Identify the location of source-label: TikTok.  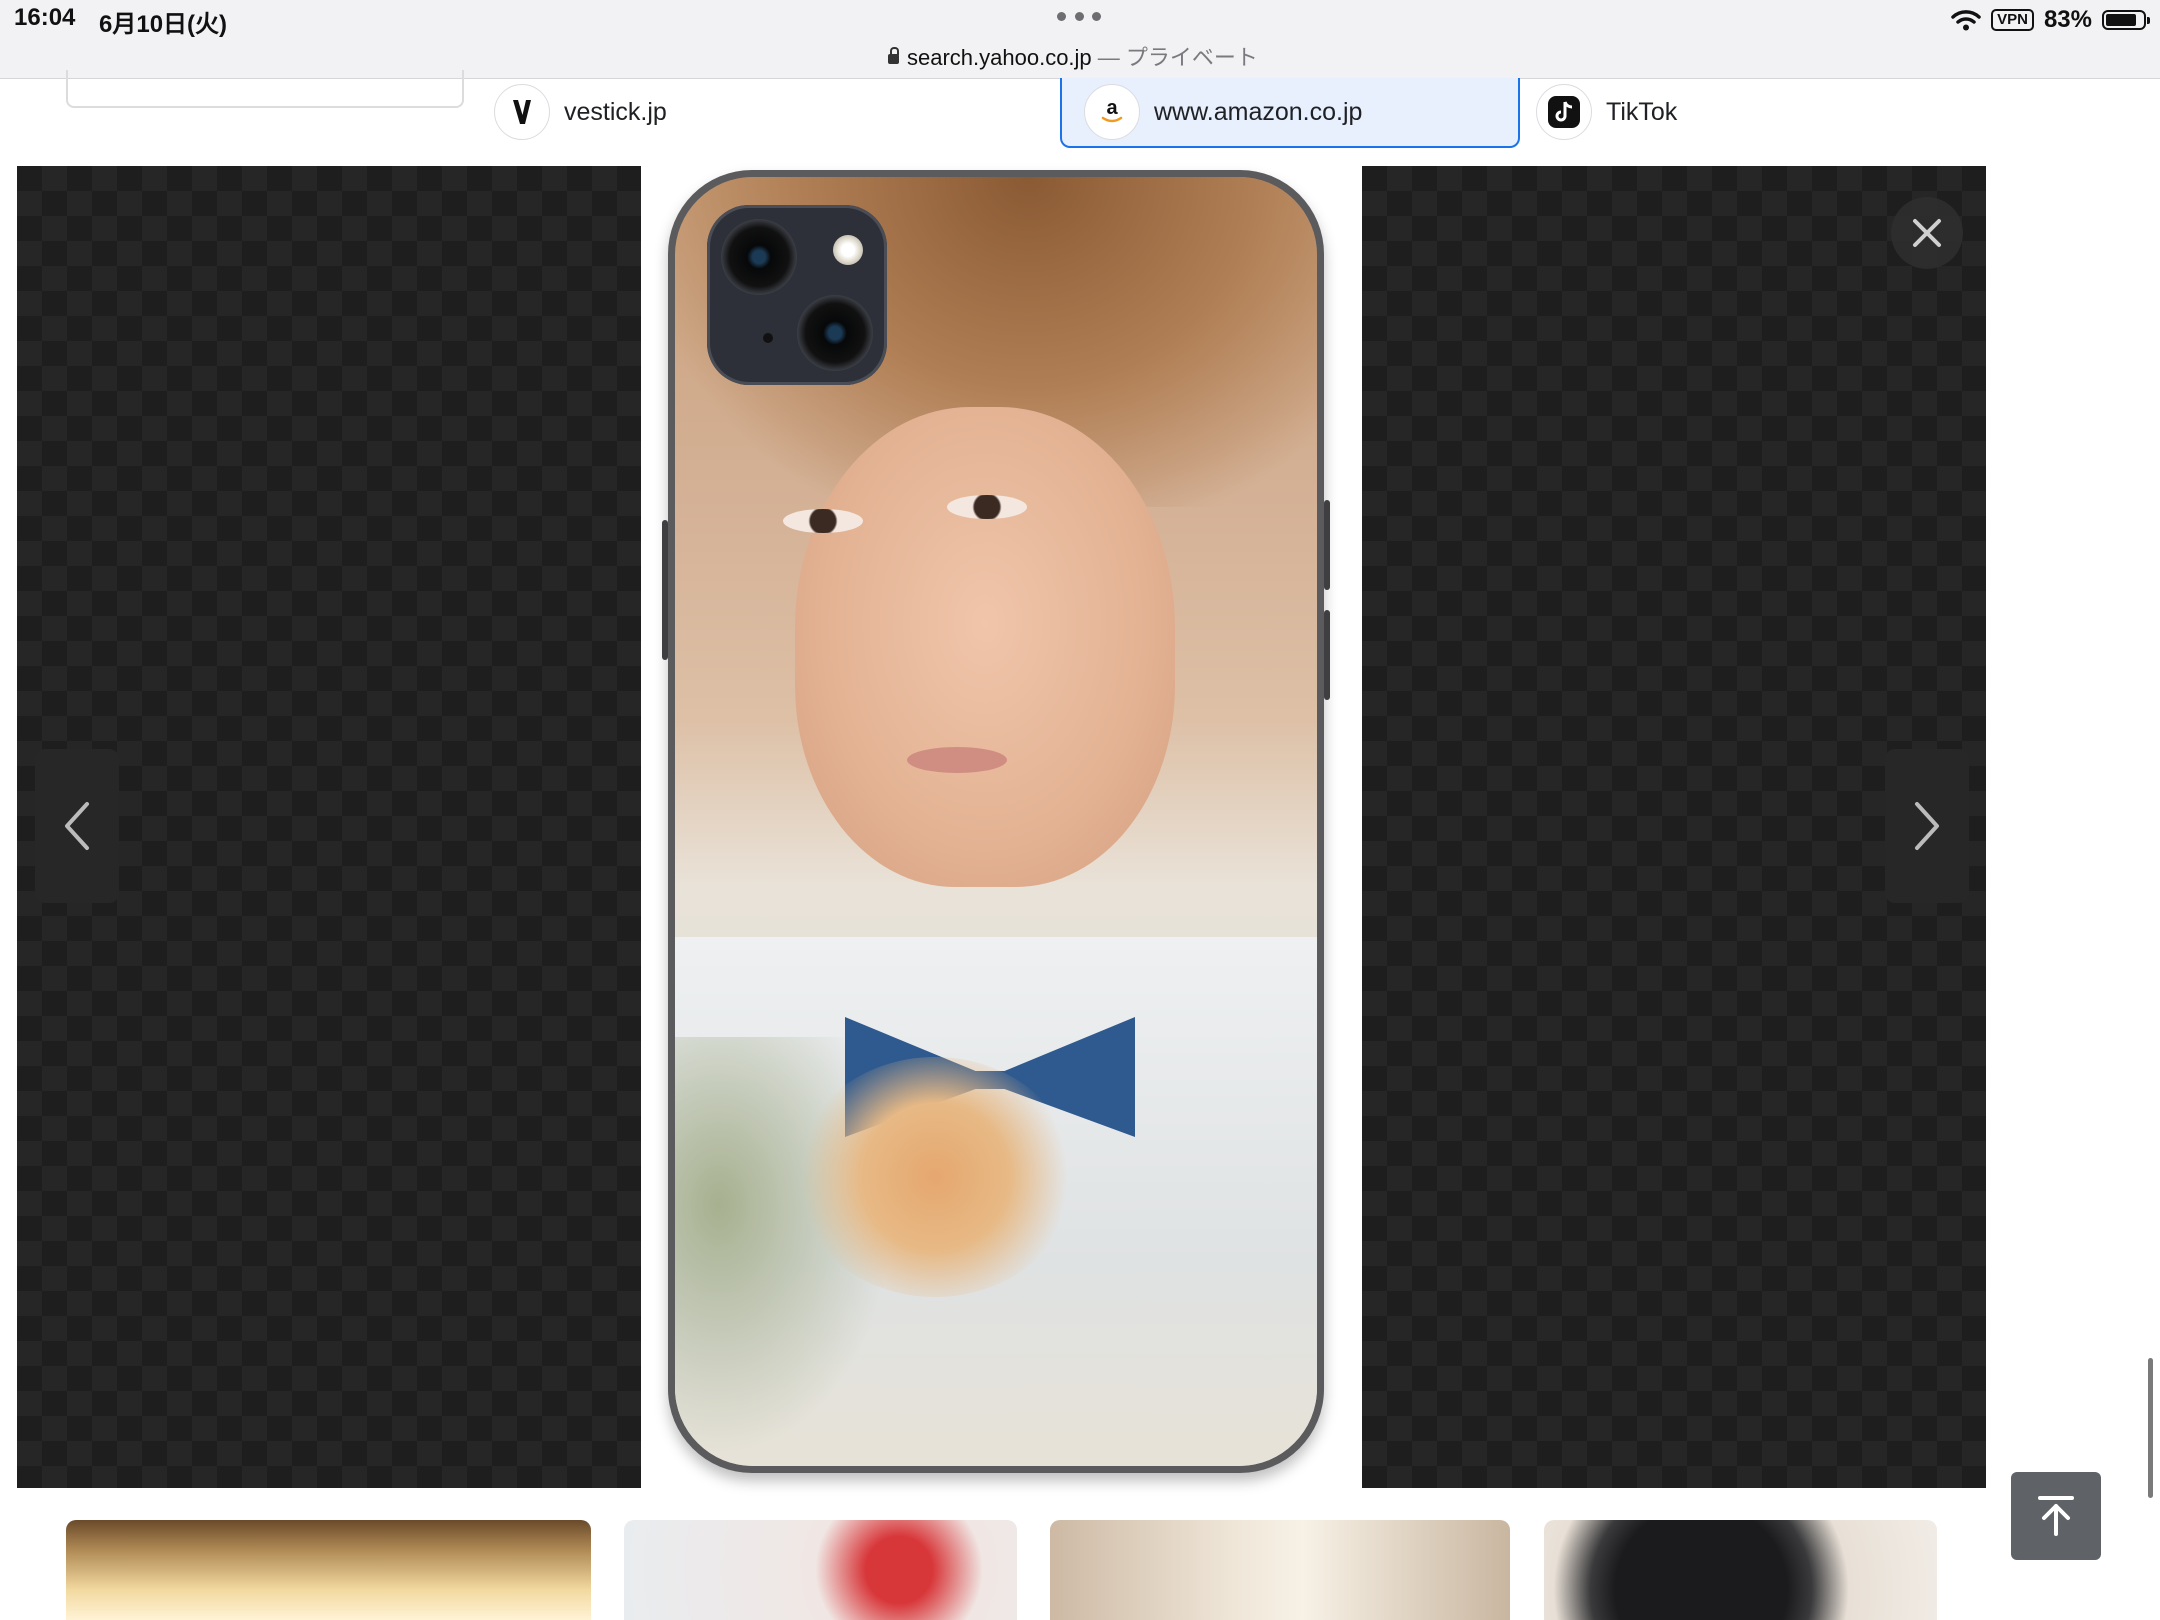
(1642, 111).